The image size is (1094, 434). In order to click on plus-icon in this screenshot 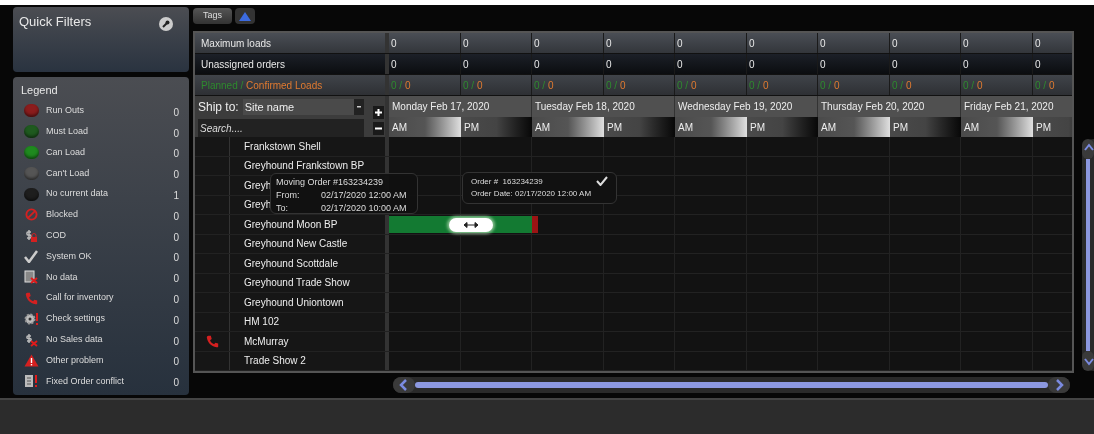, I will do `click(378, 112)`.